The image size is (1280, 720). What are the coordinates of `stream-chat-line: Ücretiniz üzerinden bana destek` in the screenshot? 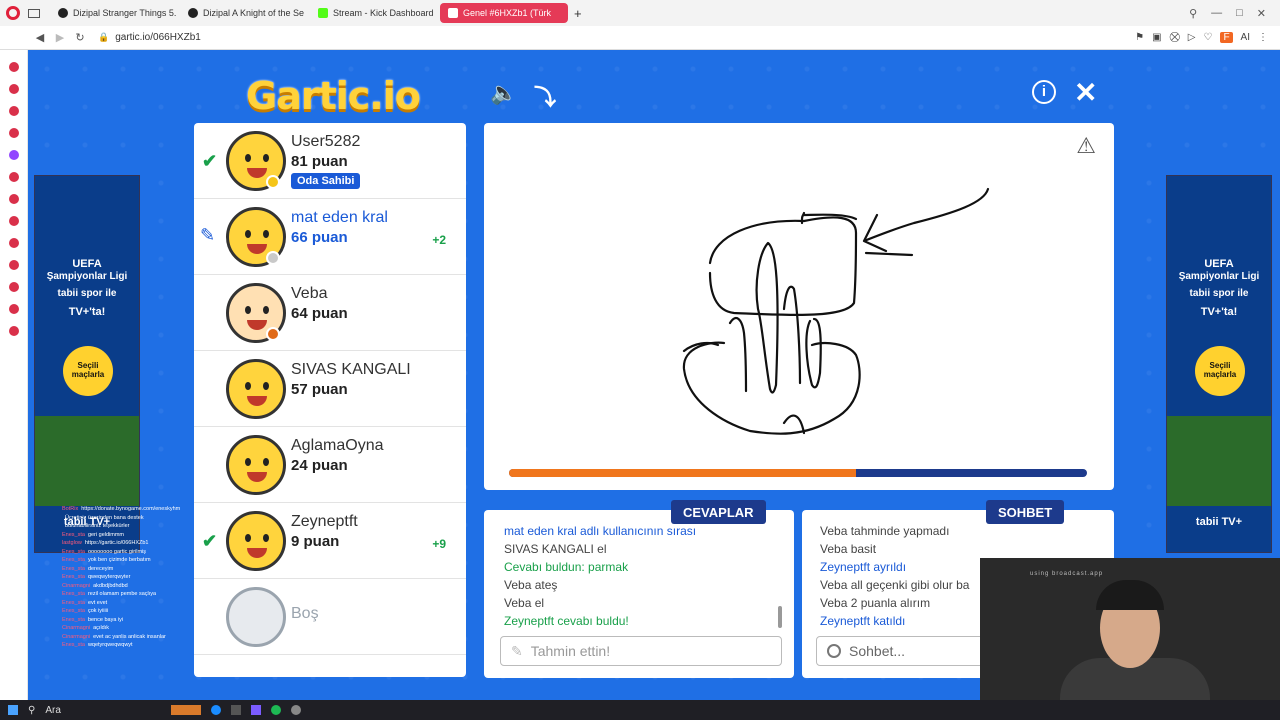 It's located at (147, 518).